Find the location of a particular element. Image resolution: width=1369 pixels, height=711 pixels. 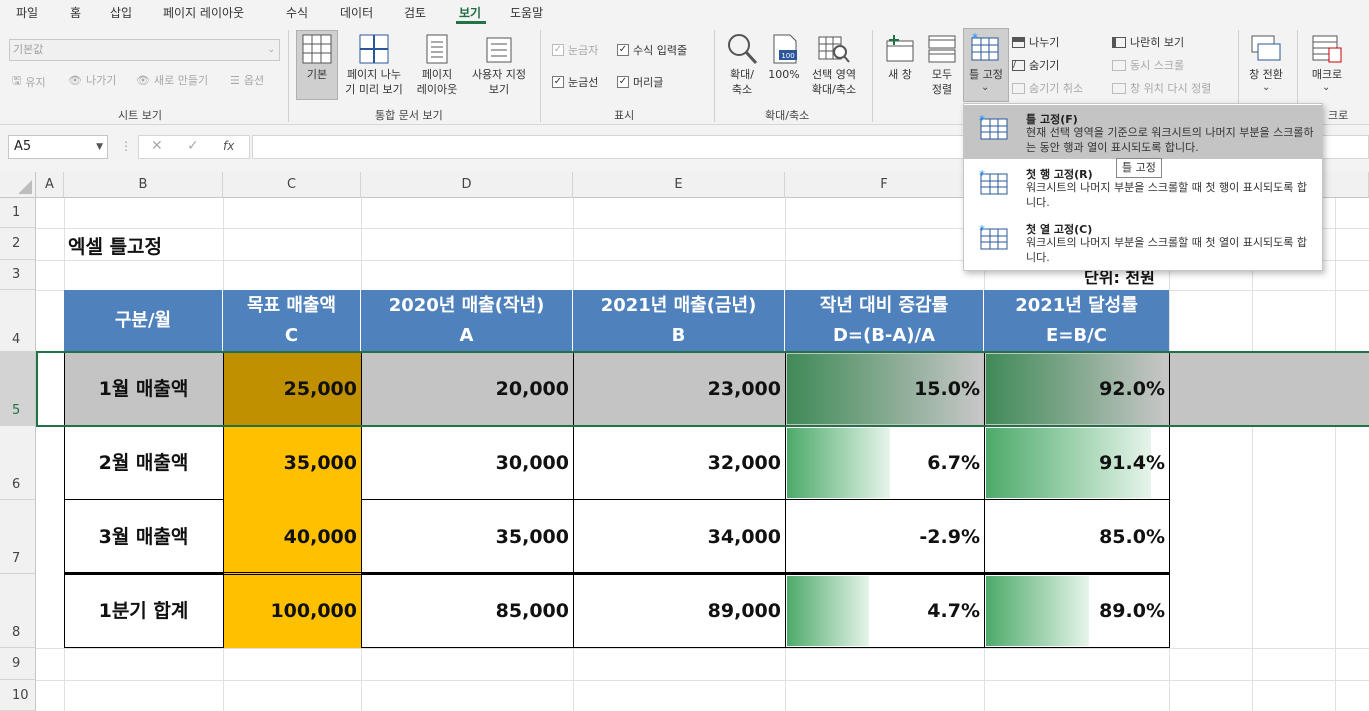

zoom-label-1: 확대/ is located at coordinates (742, 74).